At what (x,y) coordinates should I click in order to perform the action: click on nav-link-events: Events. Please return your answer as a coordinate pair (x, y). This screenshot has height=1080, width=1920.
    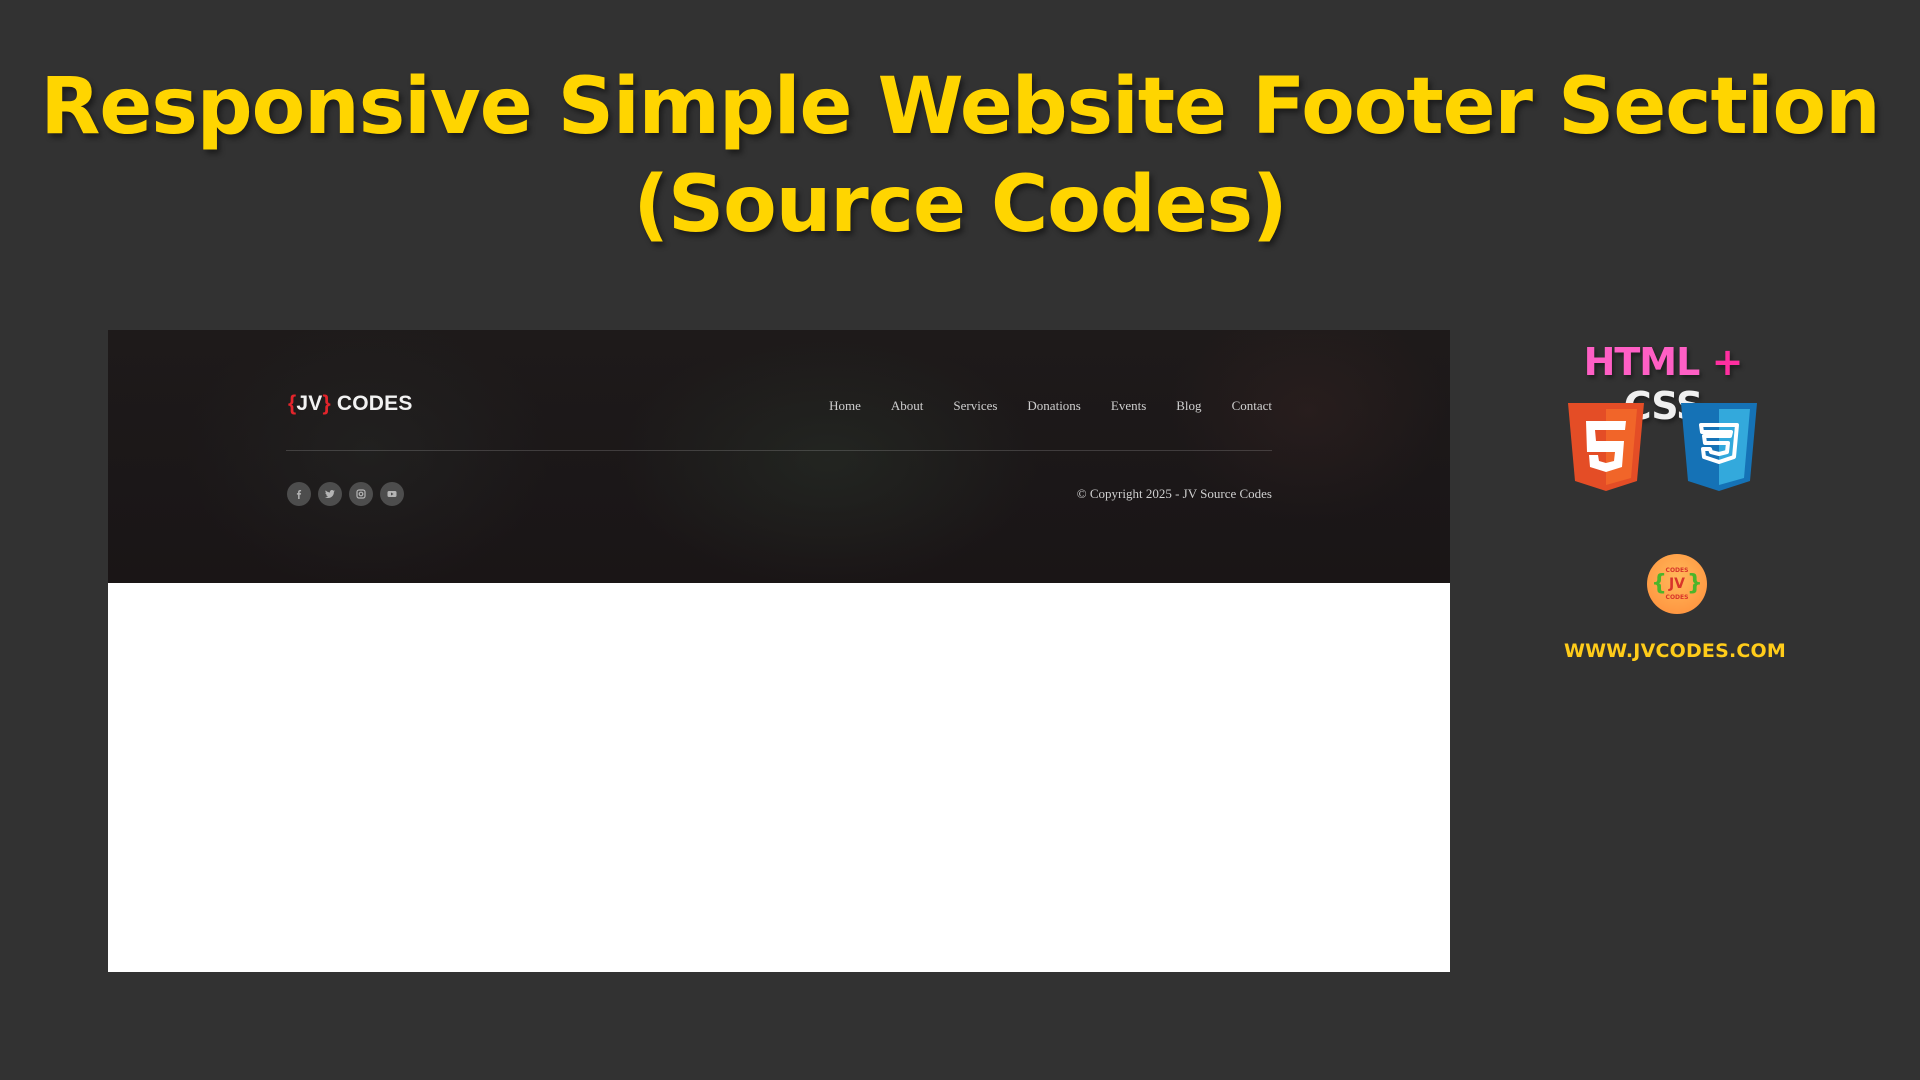
    Looking at the image, I should click on (1128, 406).